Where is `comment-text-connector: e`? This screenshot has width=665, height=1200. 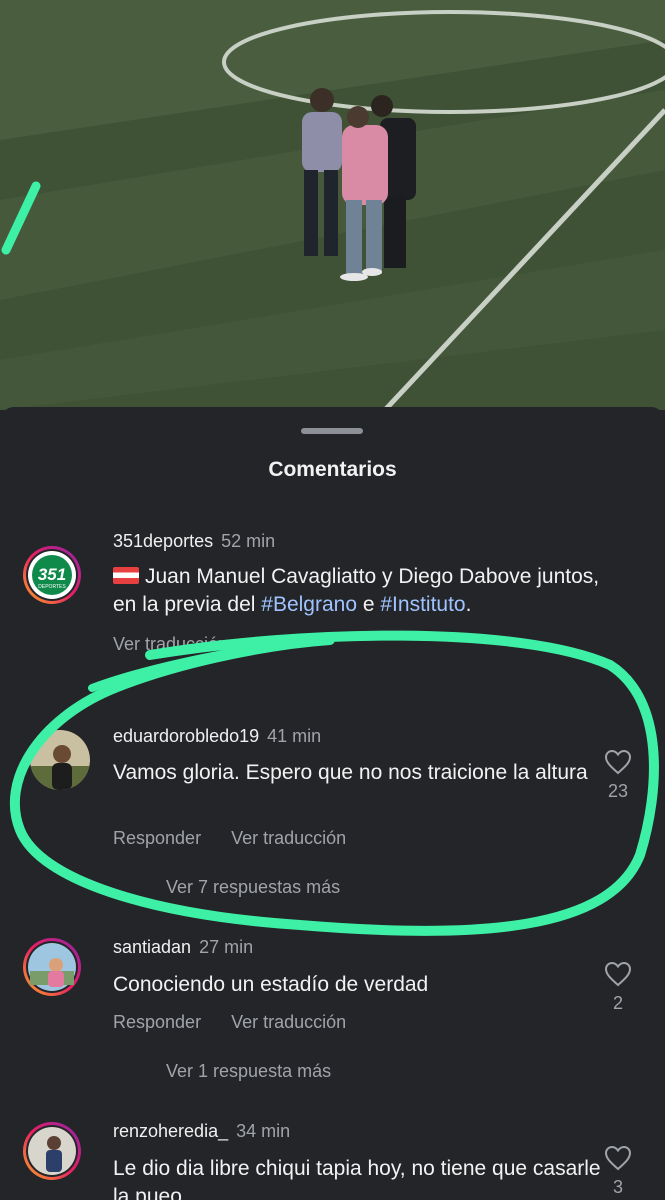
comment-text-connector: e is located at coordinates (369, 604).